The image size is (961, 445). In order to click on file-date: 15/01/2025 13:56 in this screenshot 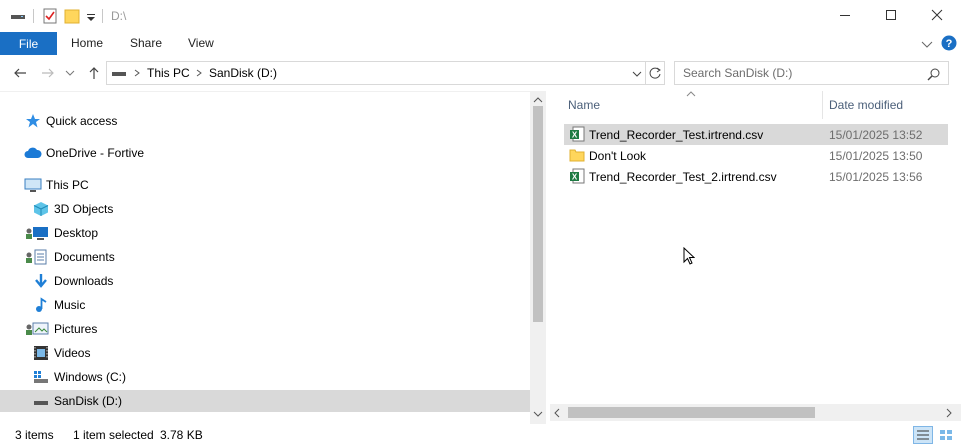, I will do `click(876, 176)`.